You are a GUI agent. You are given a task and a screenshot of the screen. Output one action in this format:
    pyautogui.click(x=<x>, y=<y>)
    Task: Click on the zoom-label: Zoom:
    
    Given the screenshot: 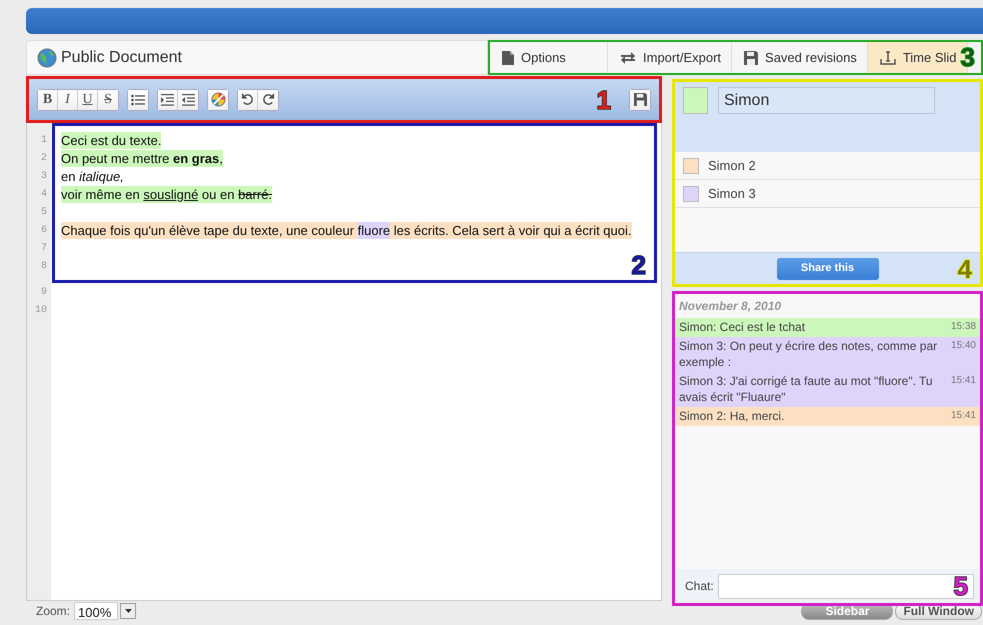 What is the action you would take?
    pyautogui.click(x=53, y=611)
    